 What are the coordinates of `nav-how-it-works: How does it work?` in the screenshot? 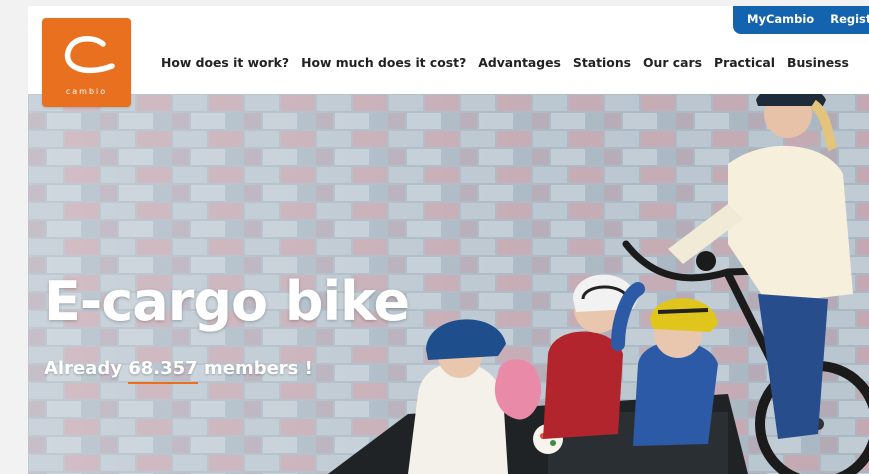 It's located at (225, 62).